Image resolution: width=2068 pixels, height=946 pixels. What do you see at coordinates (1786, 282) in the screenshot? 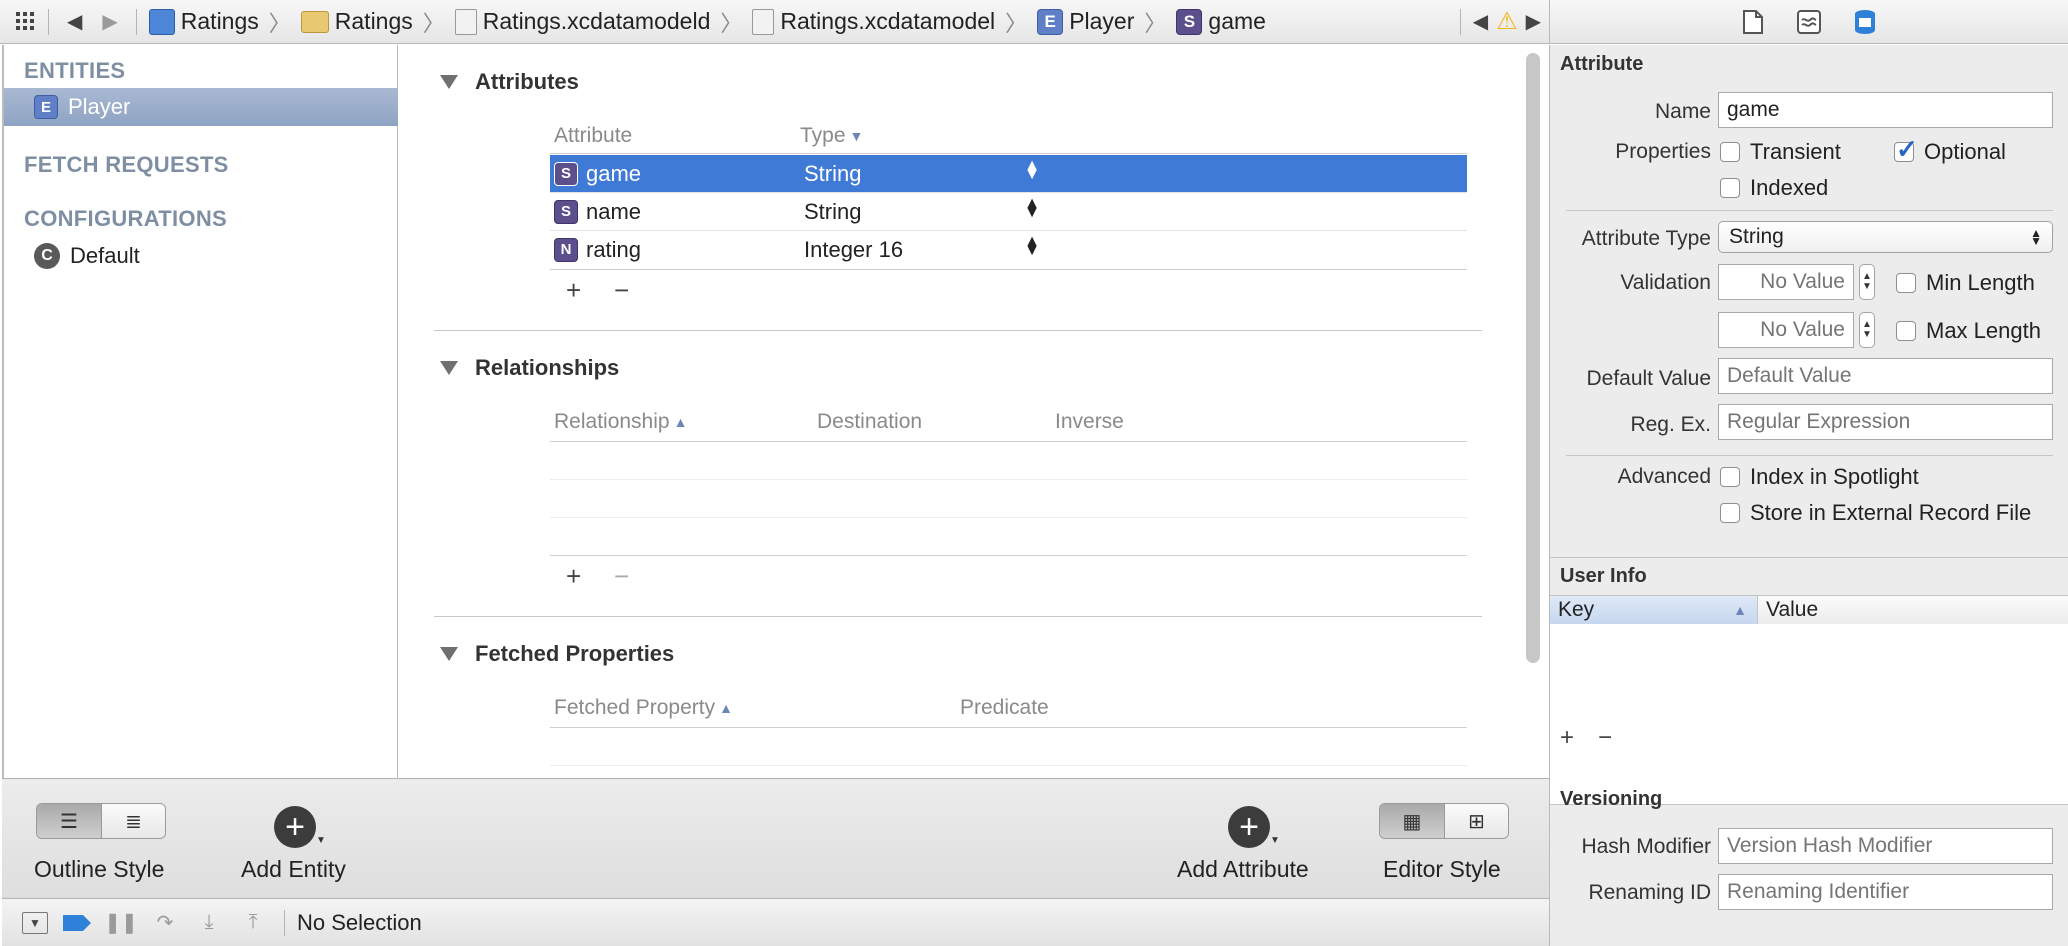
I see `min-length-field` at bounding box center [1786, 282].